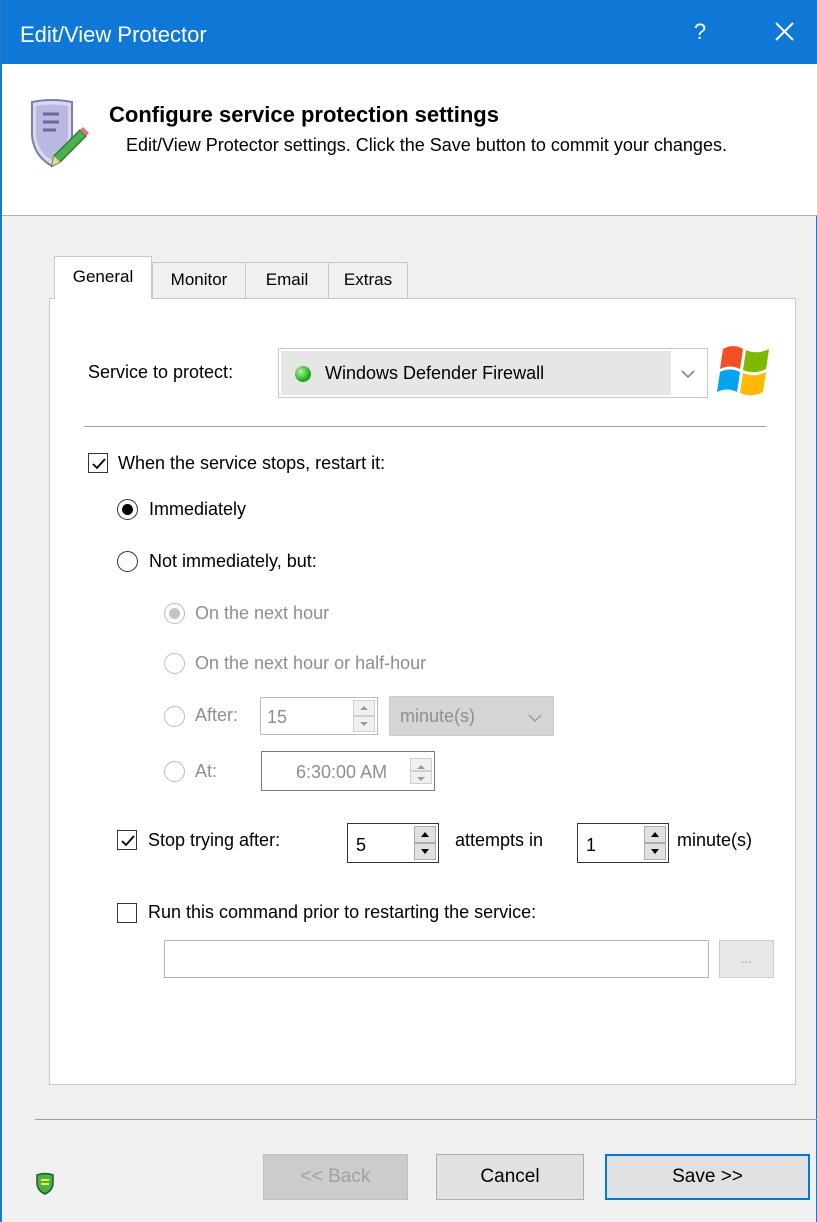  I want to click on service-combobox-field: Windows Defender Firewall, so click(476, 373).